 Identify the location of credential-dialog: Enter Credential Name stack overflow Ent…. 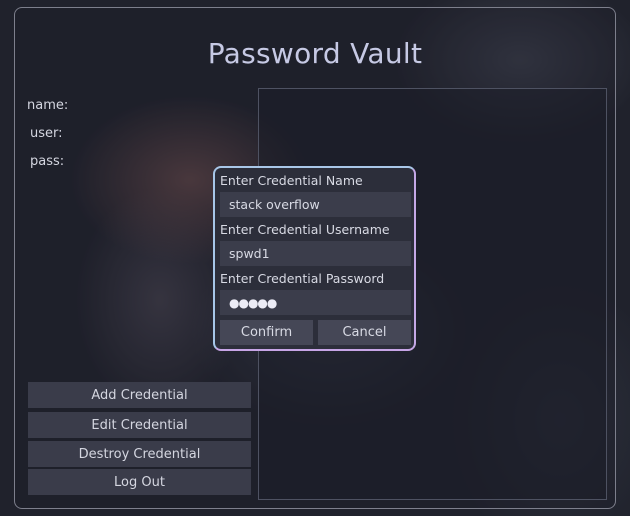
(314, 258).